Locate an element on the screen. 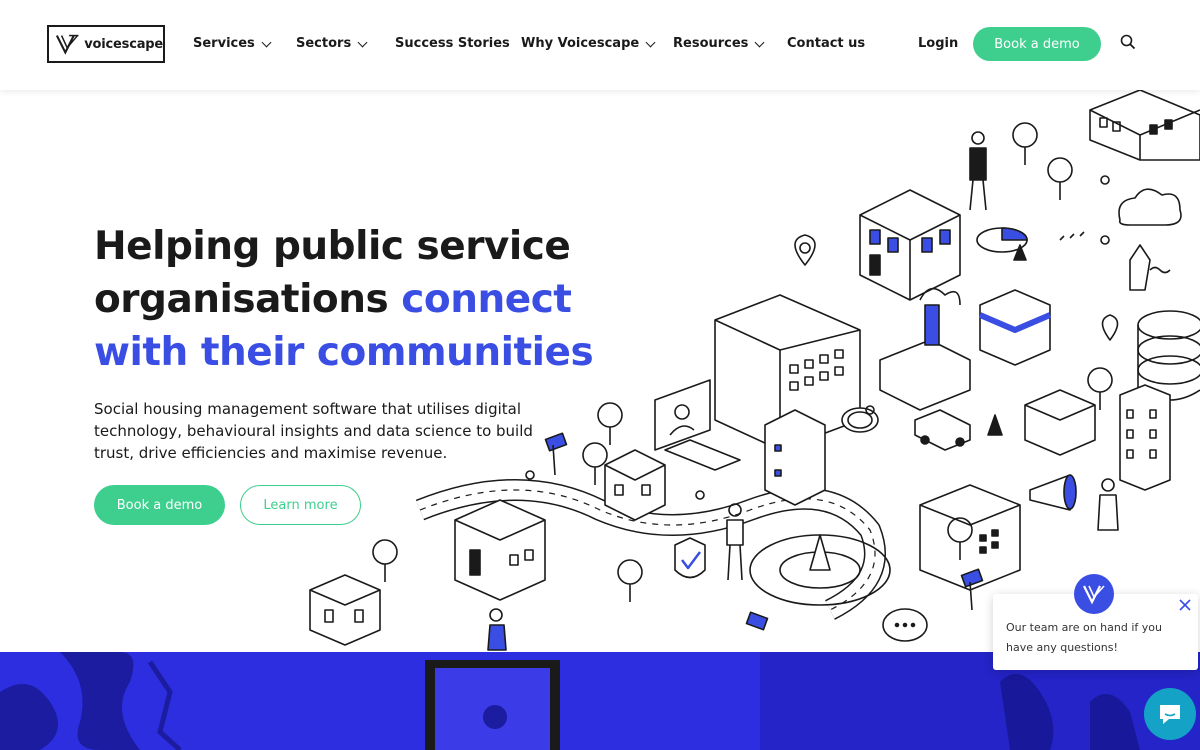 The image size is (1200, 750). nav-success-stories: Success Stories is located at coordinates (452, 43).